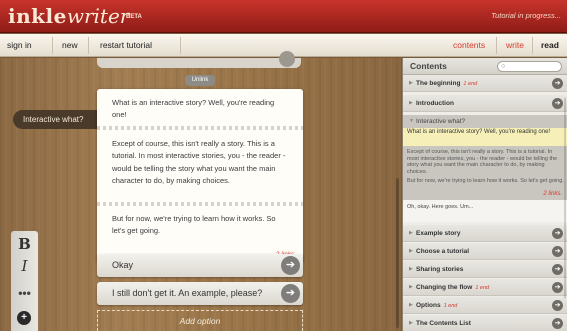  What do you see at coordinates (134, 17) in the screenshot?
I see `beta-badge: BETA` at bounding box center [134, 17].